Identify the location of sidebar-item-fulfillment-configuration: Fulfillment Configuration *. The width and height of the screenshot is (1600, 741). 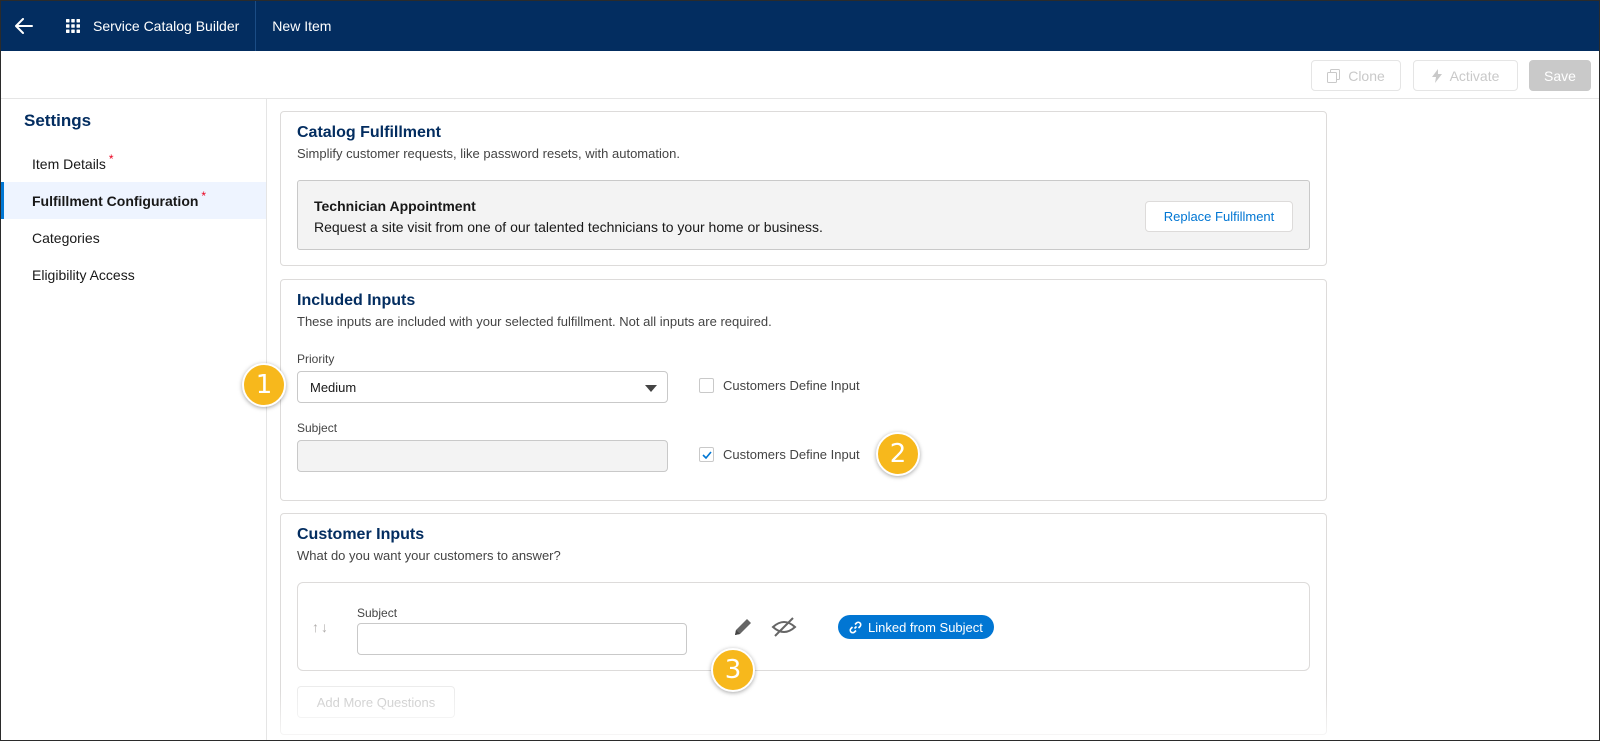
(133, 200).